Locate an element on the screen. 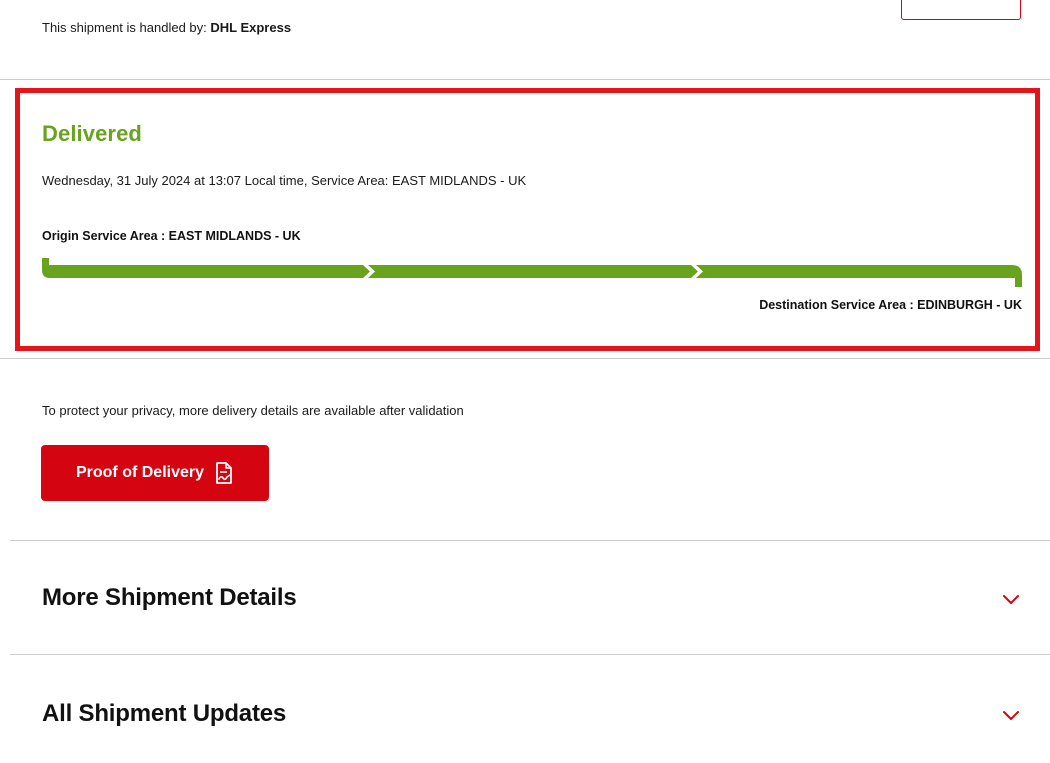  progress-segments is located at coordinates (532, 272).